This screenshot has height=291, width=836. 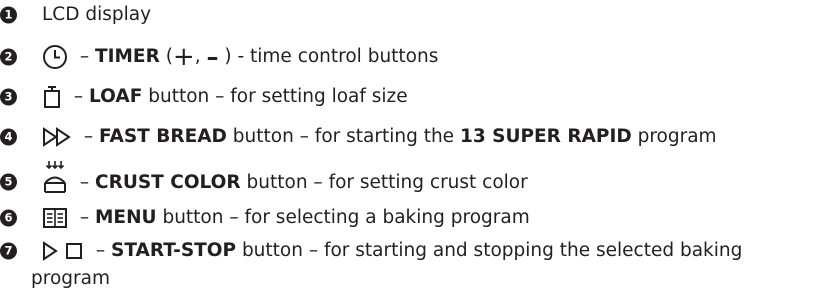 I want to click on item-label: START-STOP, so click(x=174, y=250).